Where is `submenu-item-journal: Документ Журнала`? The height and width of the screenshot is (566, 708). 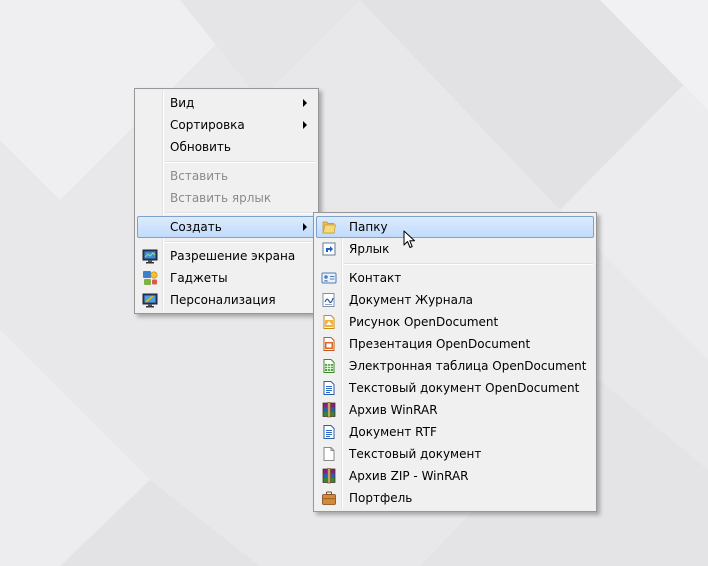 submenu-item-journal: Документ Журнала is located at coordinates (455, 300).